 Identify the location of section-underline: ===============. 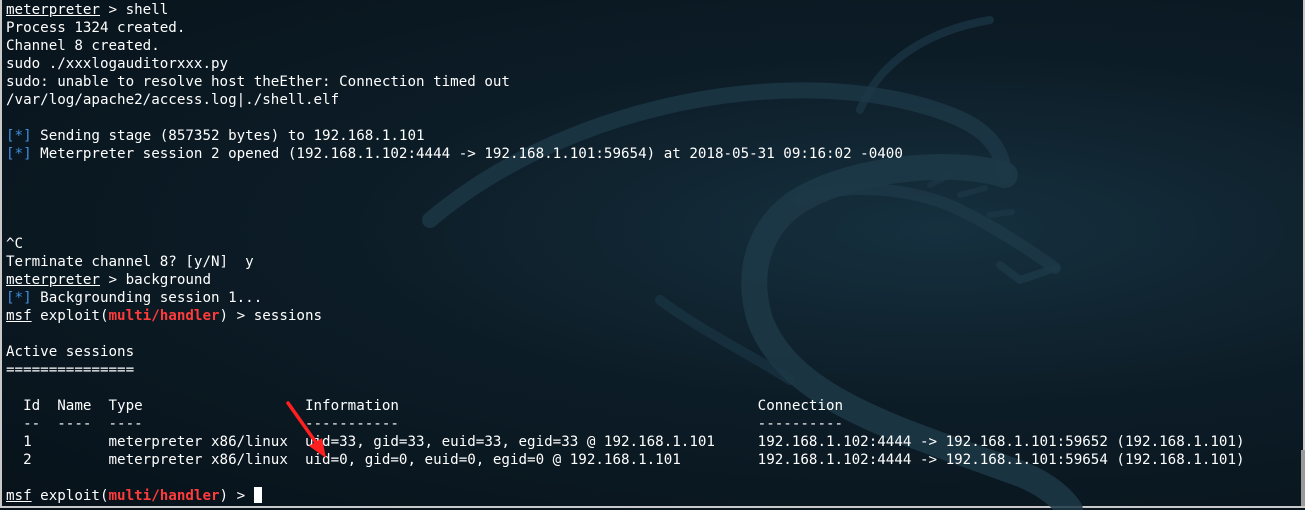
(70, 370).